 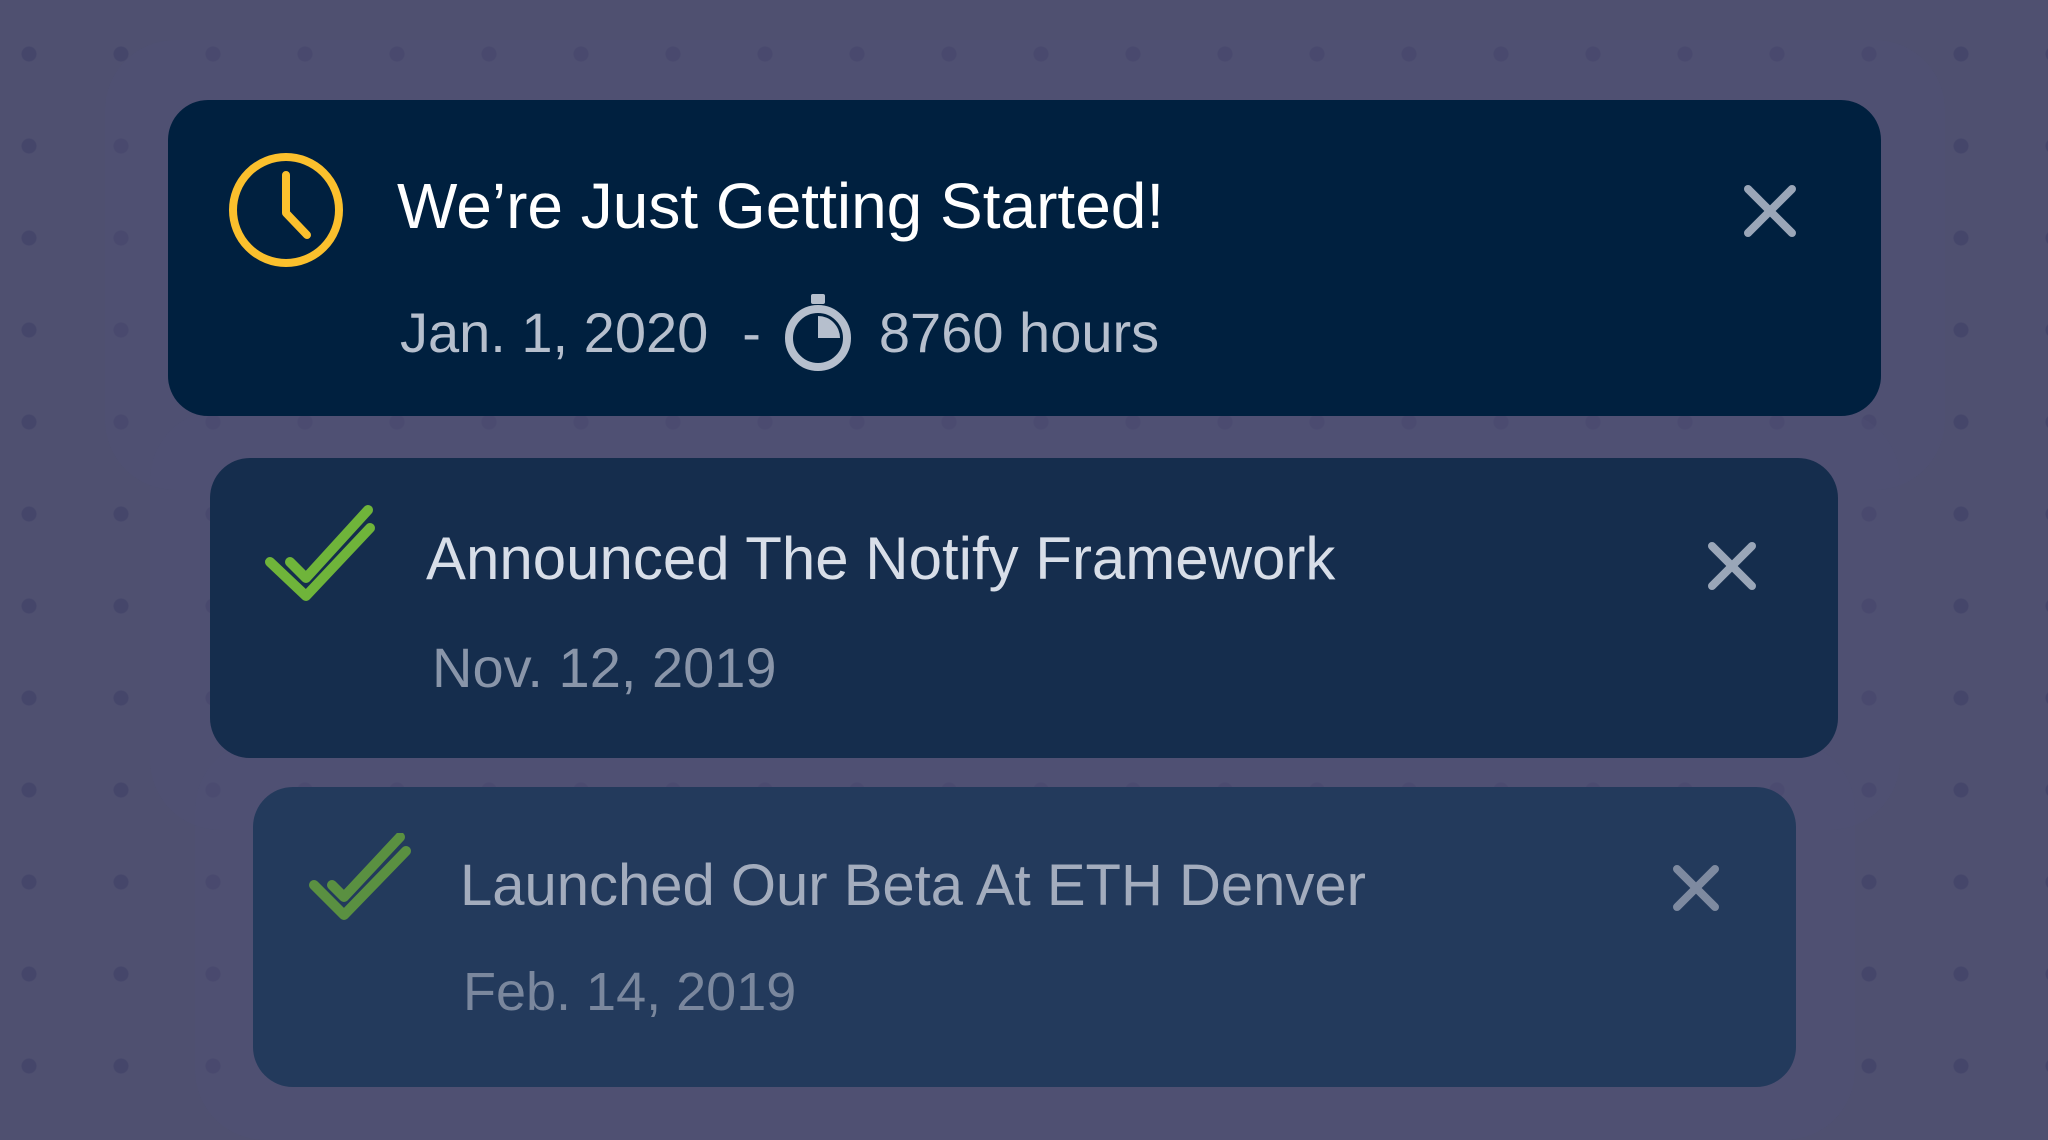 I want to click on notification-meta: Jan. 1, 2020 - 8760 hours, so click(x=779, y=333).